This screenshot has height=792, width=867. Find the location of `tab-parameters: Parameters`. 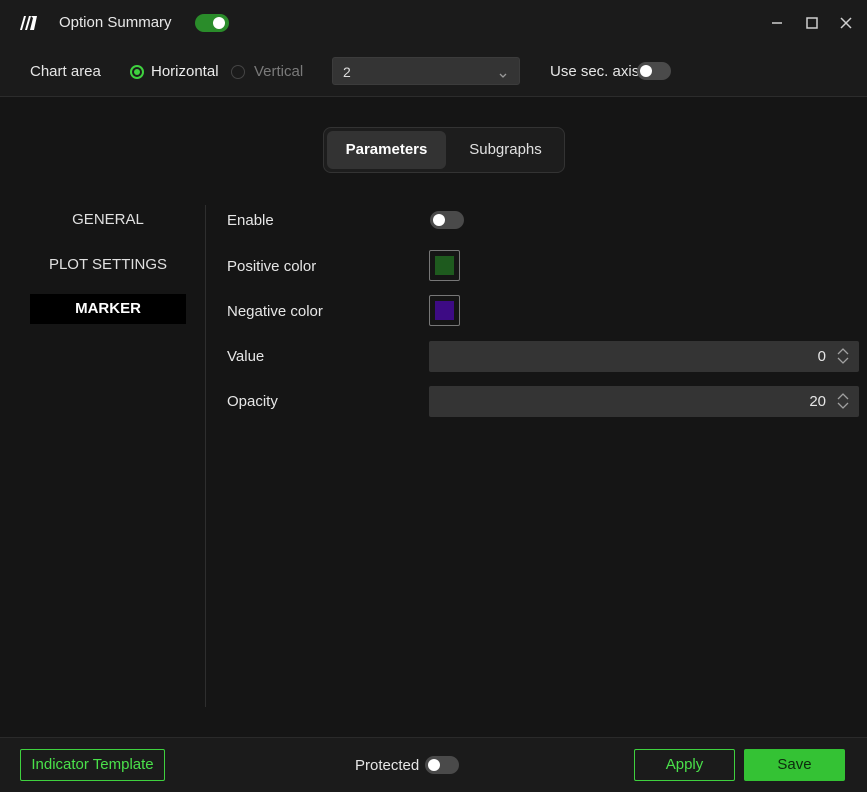

tab-parameters: Parameters is located at coordinates (386, 150).